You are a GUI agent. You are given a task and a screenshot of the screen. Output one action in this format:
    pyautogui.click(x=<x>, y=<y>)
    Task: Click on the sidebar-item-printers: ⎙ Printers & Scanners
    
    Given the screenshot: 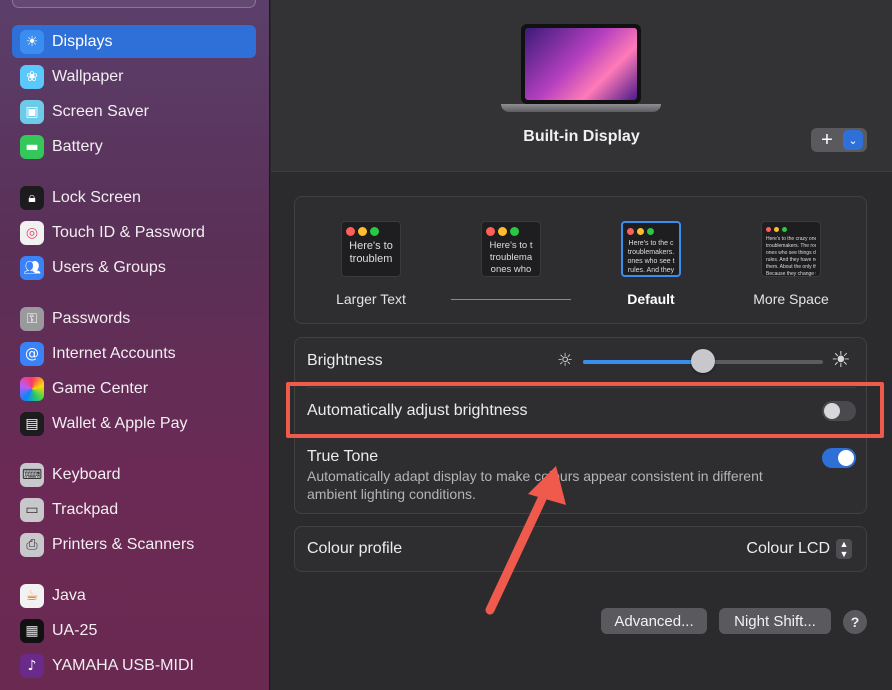 What is the action you would take?
    pyautogui.click(x=134, y=544)
    